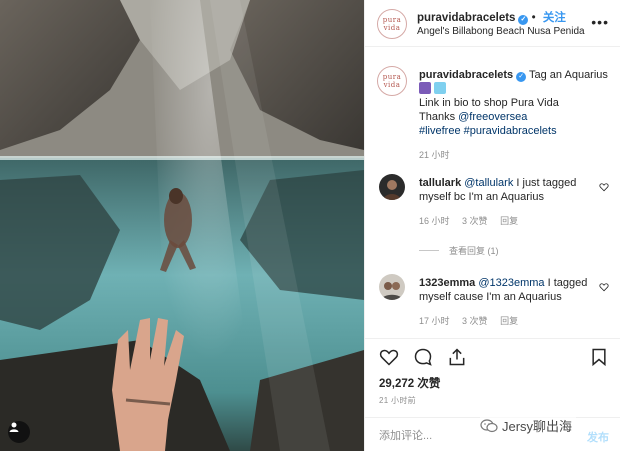 This screenshot has height=451, width=620. What do you see at coordinates (439, 117) in the screenshot?
I see `caption-line3-prefix: Thanks` at bounding box center [439, 117].